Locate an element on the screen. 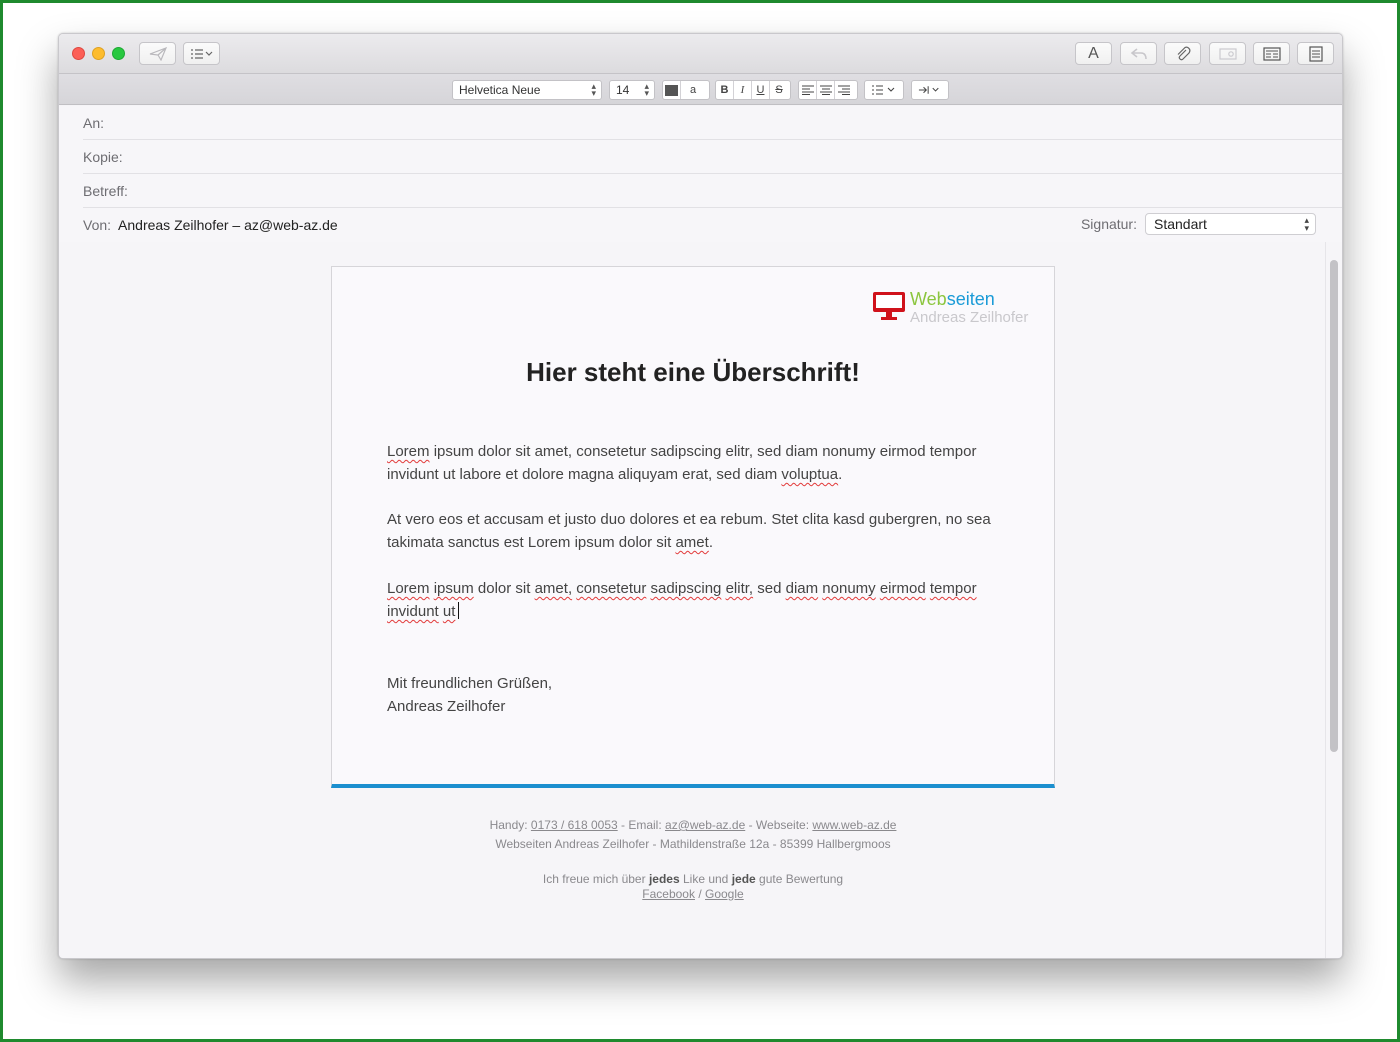 Image resolution: width=1400 pixels, height=1042 pixels. header-fields-button is located at coordinates (201, 53).